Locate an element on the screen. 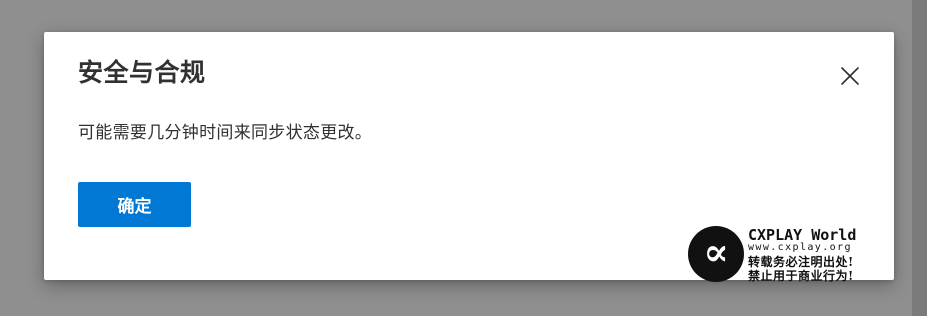  close-icon is located at coordinates (850, 76).